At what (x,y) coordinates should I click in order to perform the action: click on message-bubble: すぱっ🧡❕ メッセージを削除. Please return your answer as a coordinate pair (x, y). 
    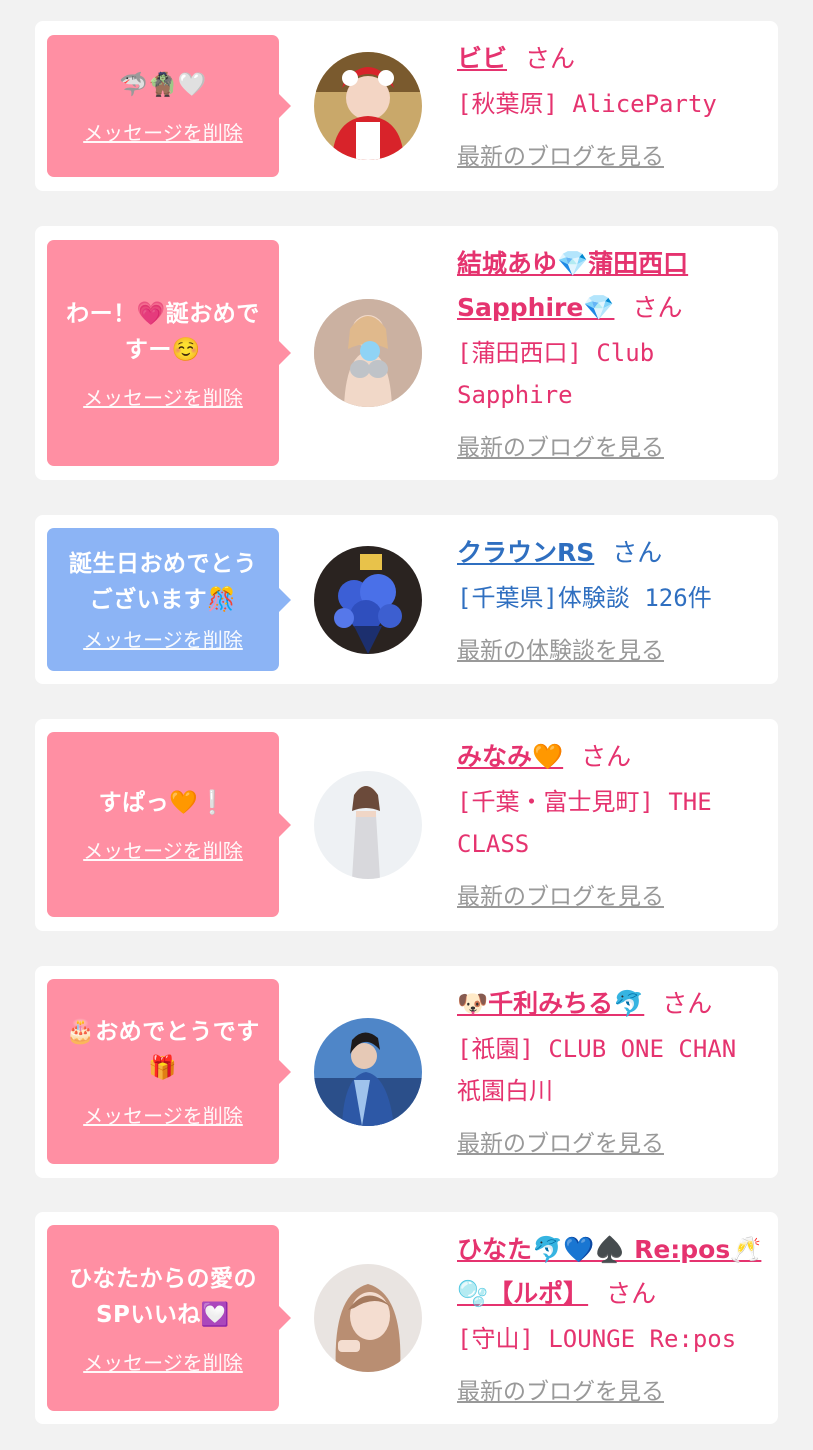
    Looking at the image, I should click on (169, 824).